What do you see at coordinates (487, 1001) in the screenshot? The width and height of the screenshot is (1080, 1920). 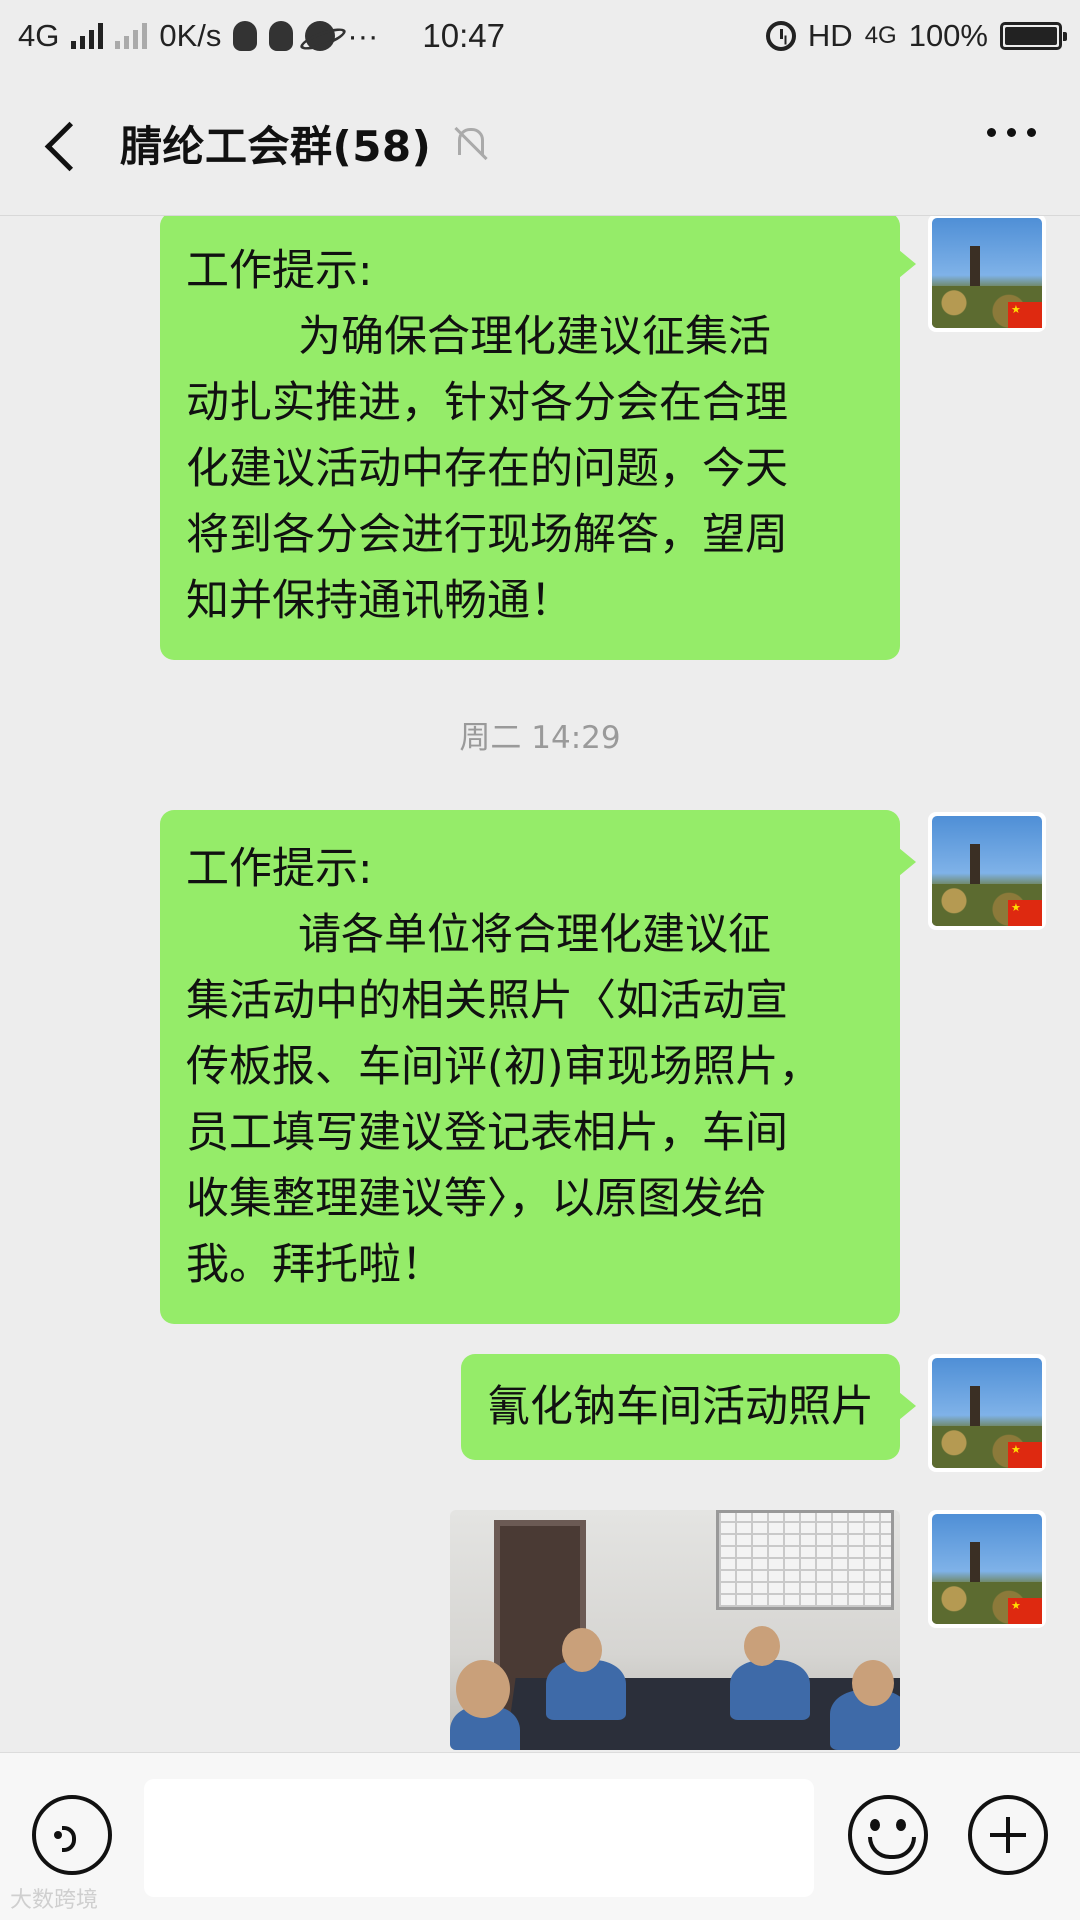 I see `message-line: 集活动中的相关照片〈如活动宣` at bounding box center [487, 1001].